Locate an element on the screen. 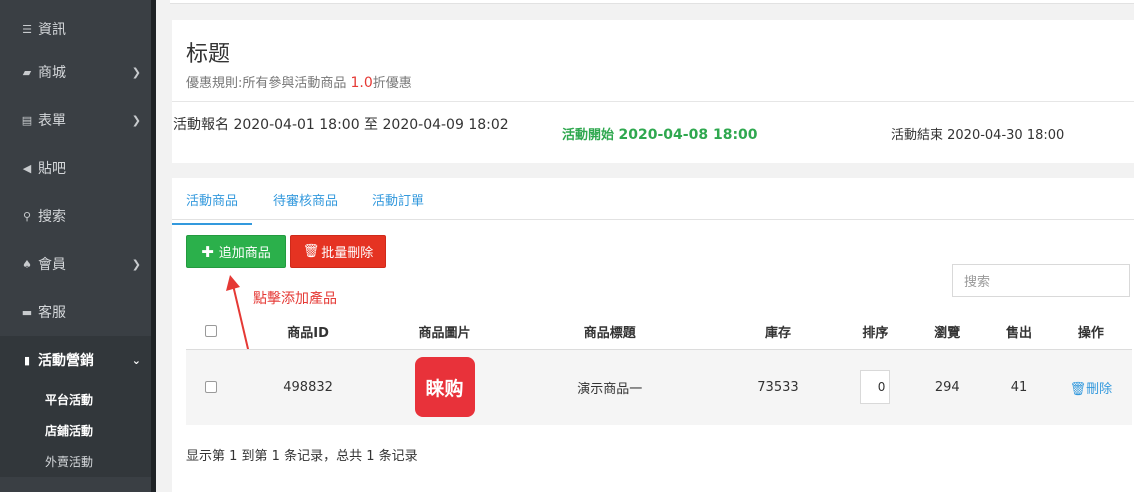  chat-icon: ▬ is located at coordinates (27, 312).